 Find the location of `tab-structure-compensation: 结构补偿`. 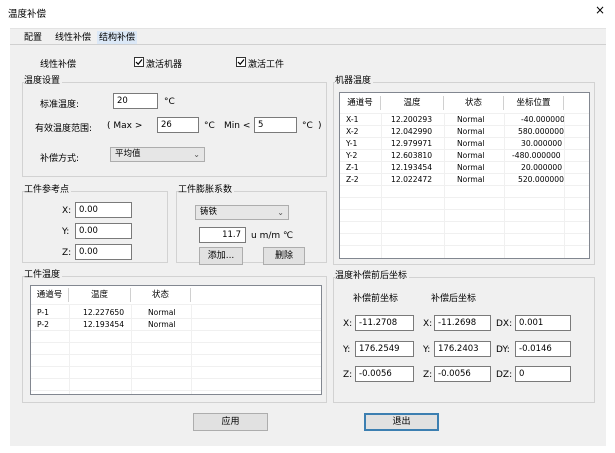

tab-structure-compensation: 结构补偿 is located at coordinates (117, 38).